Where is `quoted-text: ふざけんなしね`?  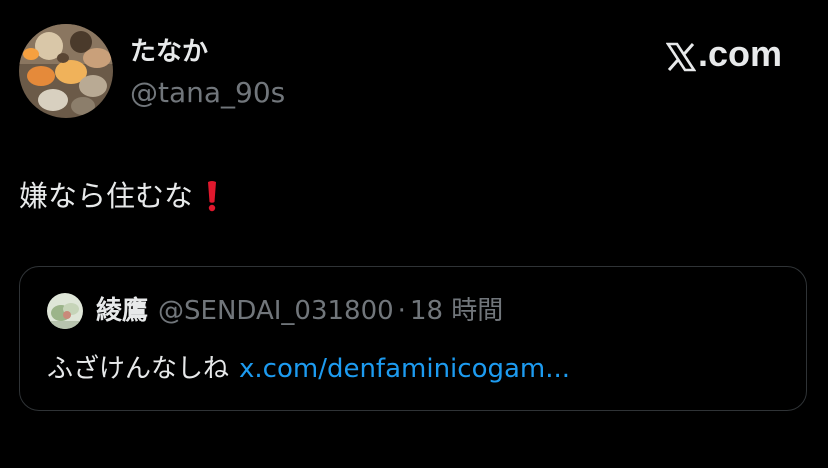
quoted-text: ふざけんなしね is located at coordinates (138, 369).